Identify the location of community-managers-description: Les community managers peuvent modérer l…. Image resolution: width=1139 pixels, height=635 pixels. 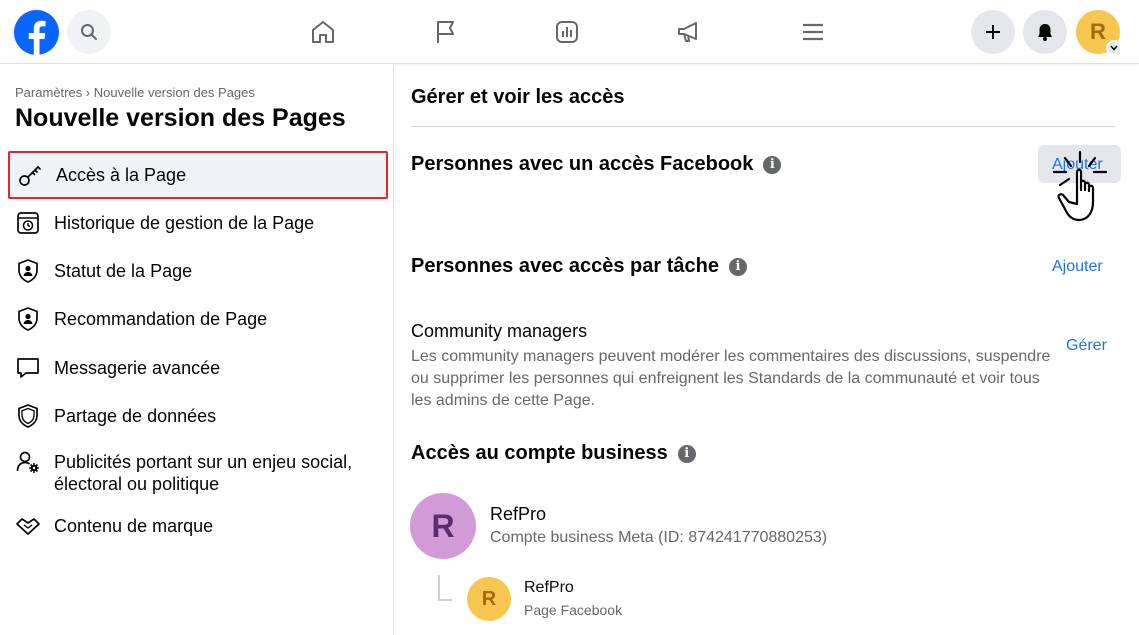
(731, 378).